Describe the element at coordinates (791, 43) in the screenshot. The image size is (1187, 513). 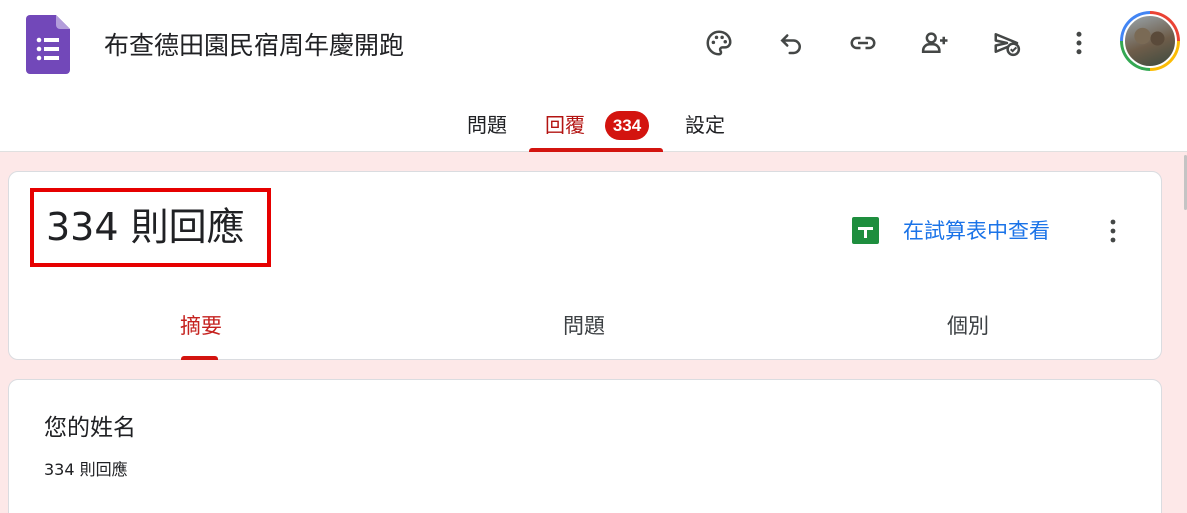
I see `undo-icon` at that location.